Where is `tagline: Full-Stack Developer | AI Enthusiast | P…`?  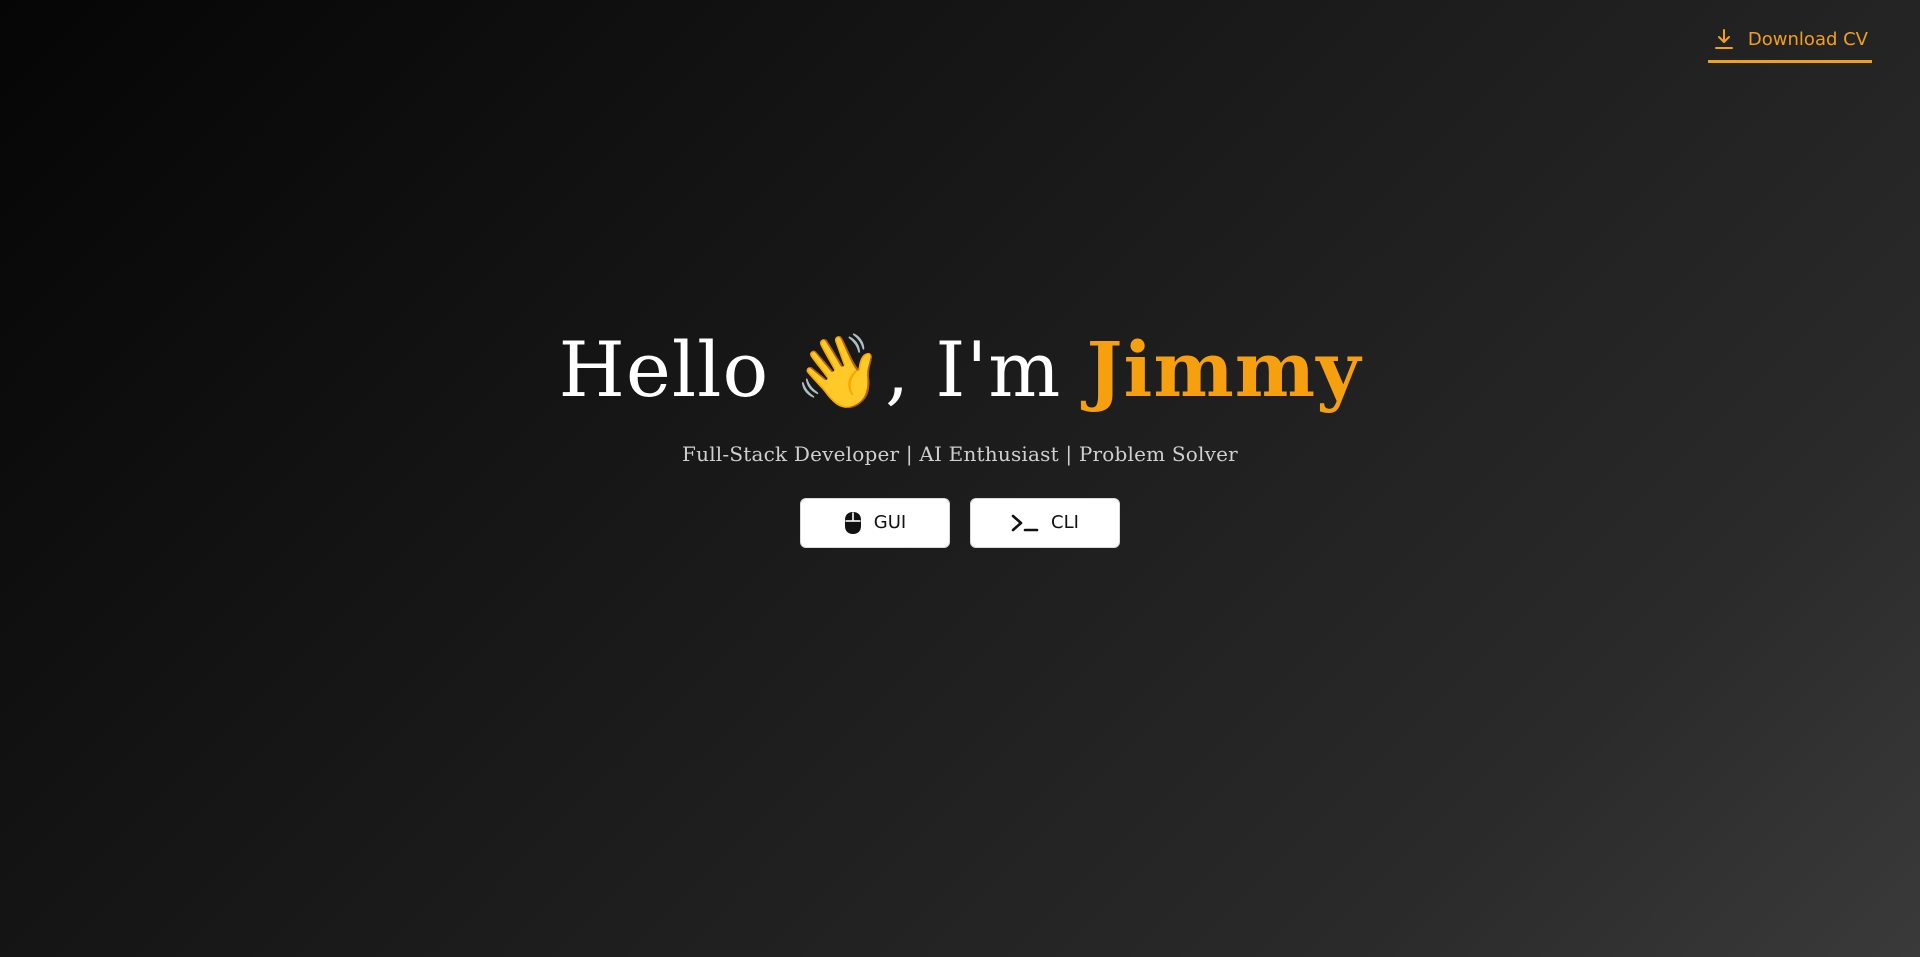 tagline: Full-Stack Developer | AI Enthusiast | P… is located at coordinates (960, 453).